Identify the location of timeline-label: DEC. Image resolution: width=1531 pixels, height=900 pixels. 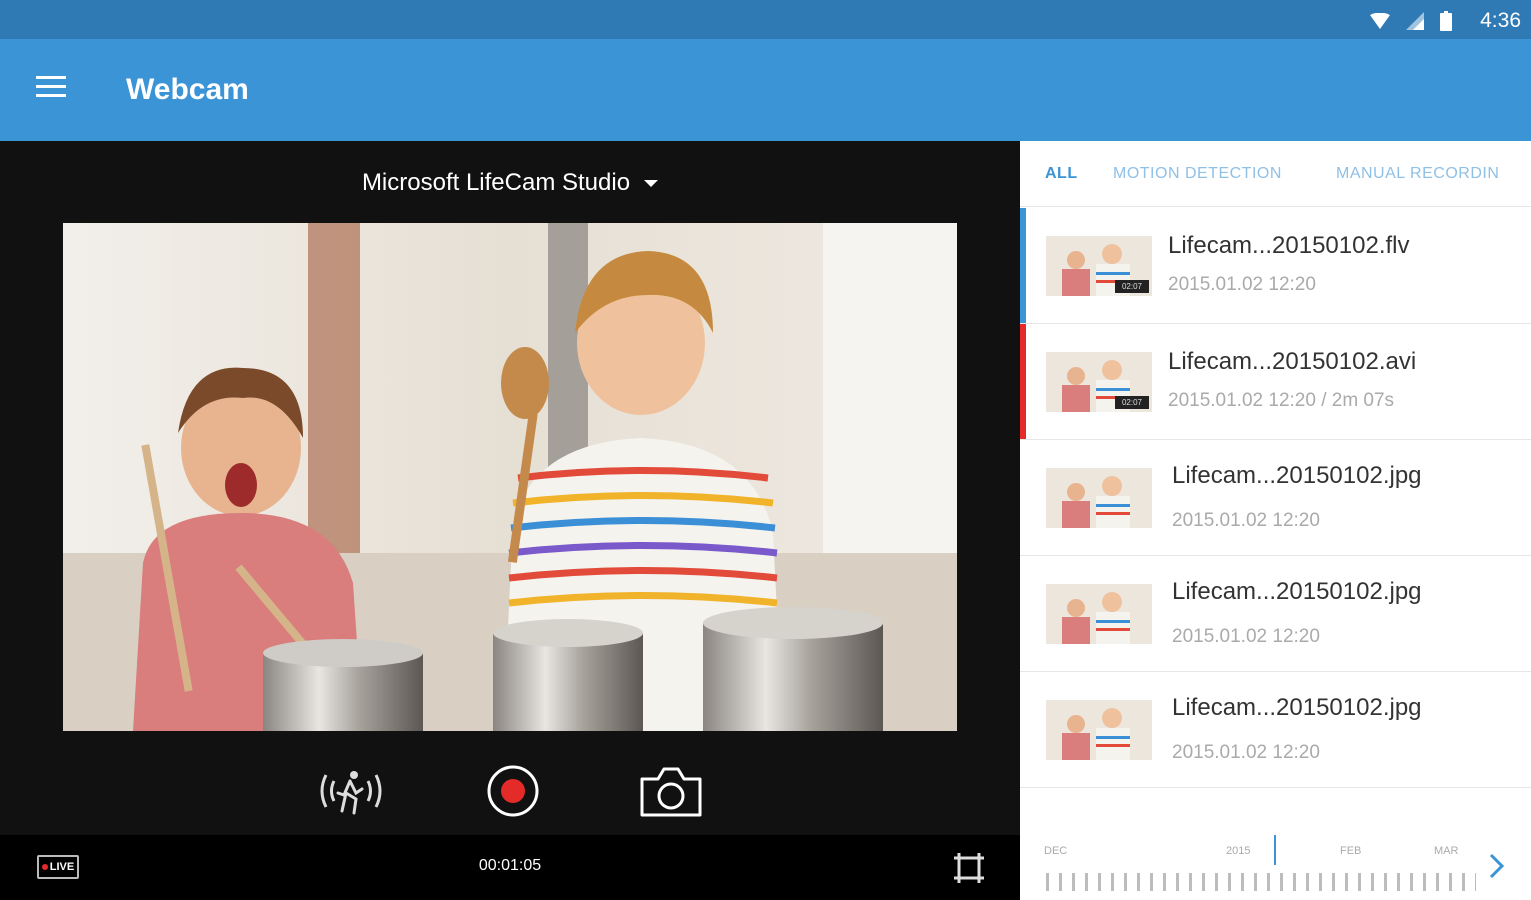
(1056, 851).